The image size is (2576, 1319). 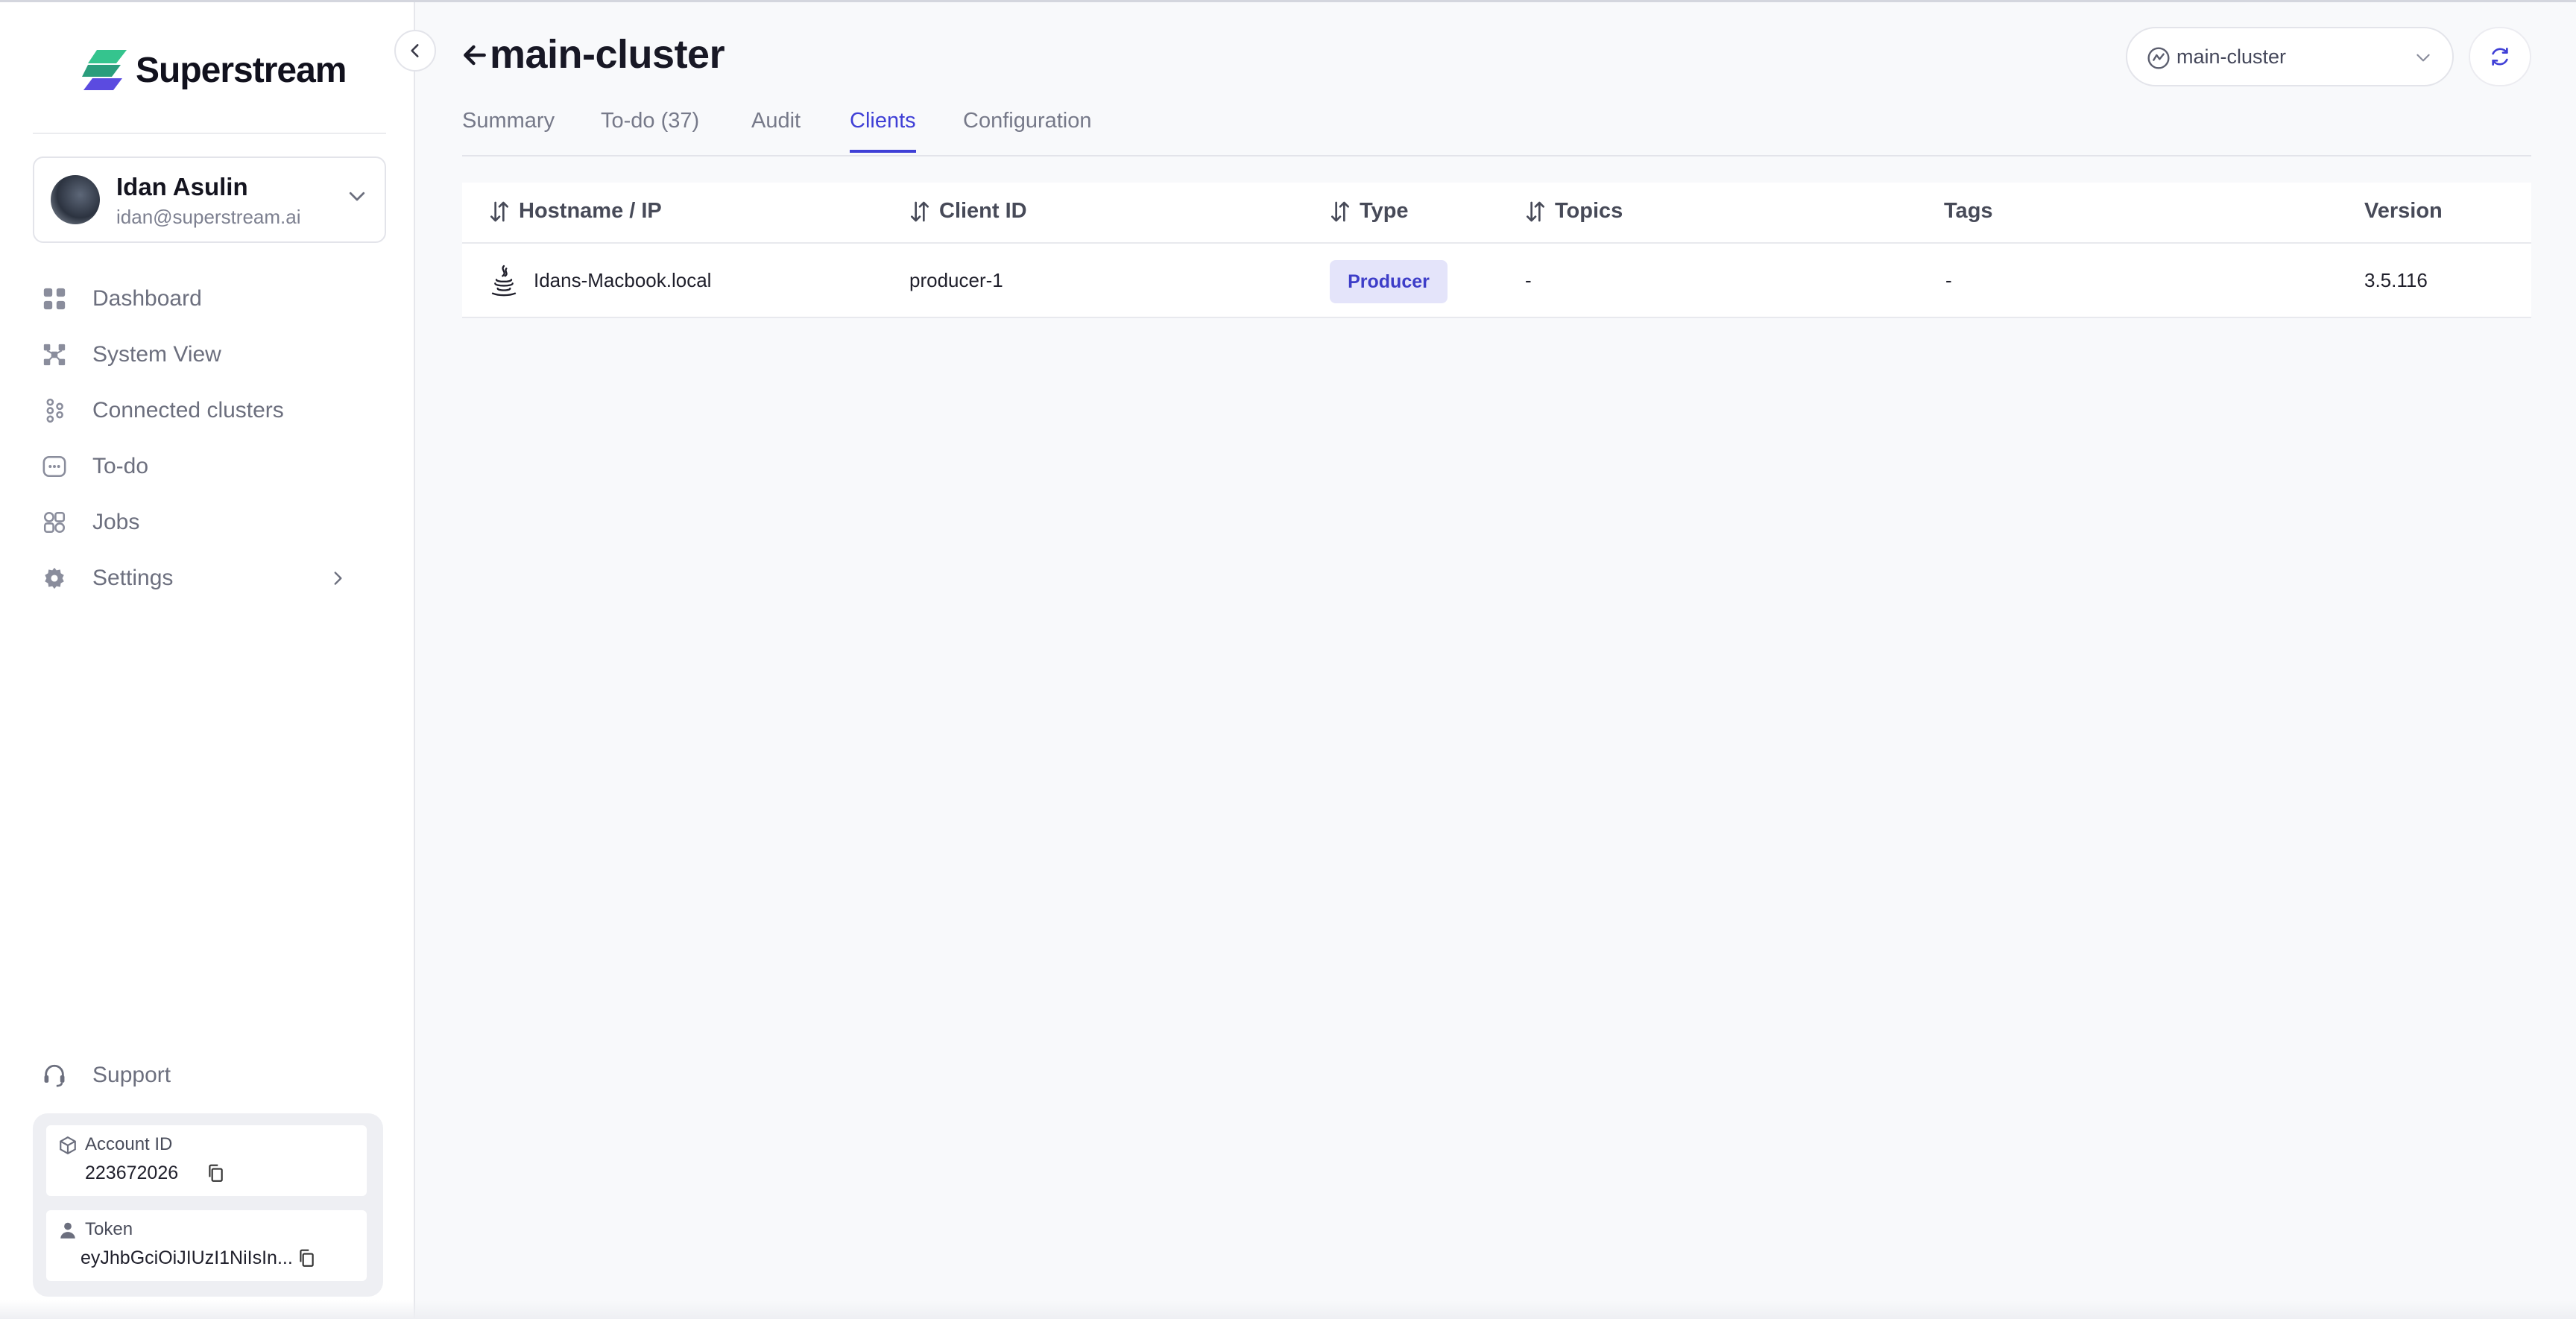 I want to click on user-name: Idan Asulin, so click(x=182, y=186).